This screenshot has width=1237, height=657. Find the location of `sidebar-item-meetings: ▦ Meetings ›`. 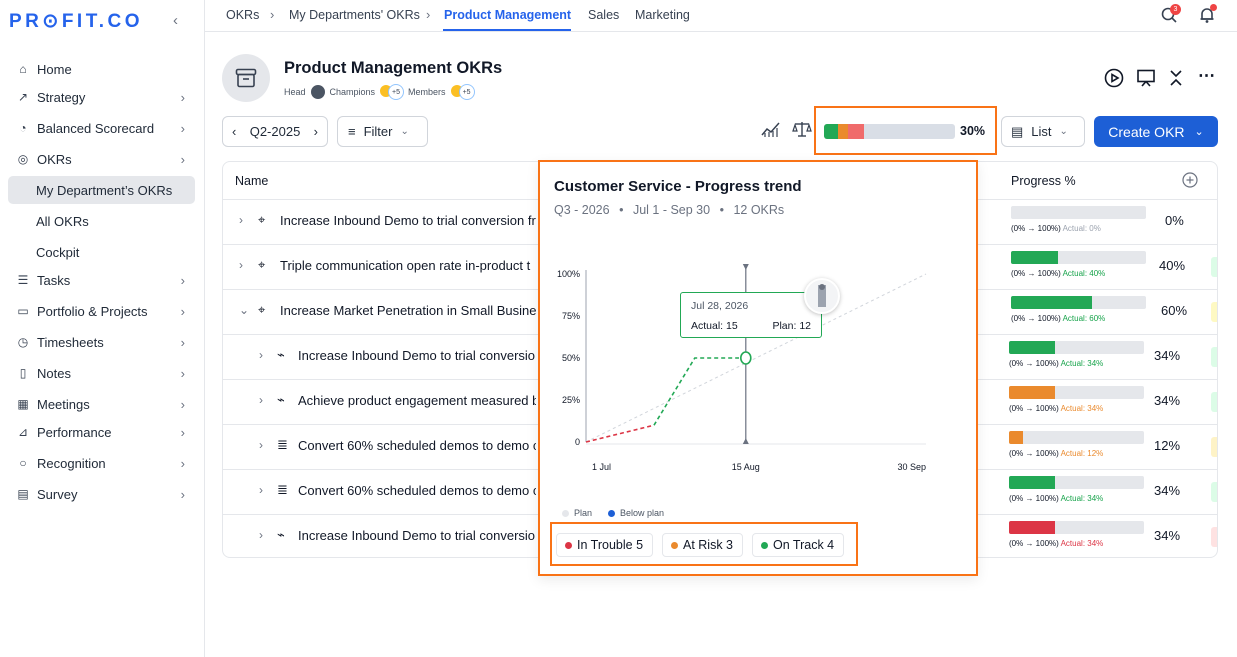

sidebar-item-meetings: ▦ Meetings › is located at coordinates (101, 404).